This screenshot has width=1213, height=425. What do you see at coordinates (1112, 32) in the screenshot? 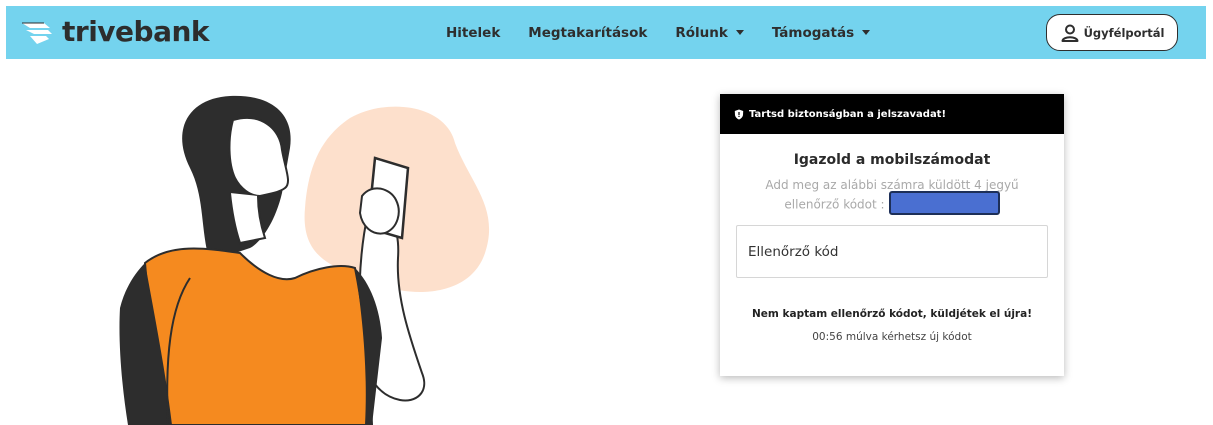
I see `customer-portal-button: Ügyfélportál` at bounding box center [1112, 32].